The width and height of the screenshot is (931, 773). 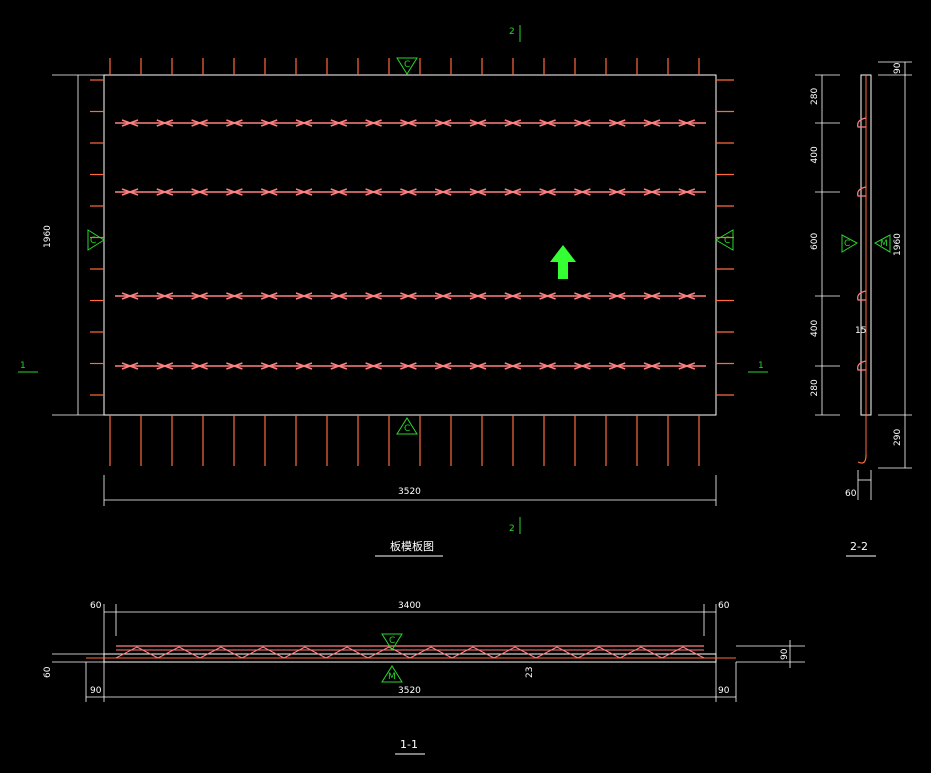 What do you see at coordinates (409, 691) in the screenshot?
I see `section-1-1-dim-bottom-mid: 3520` at bounding box center [409, 691].